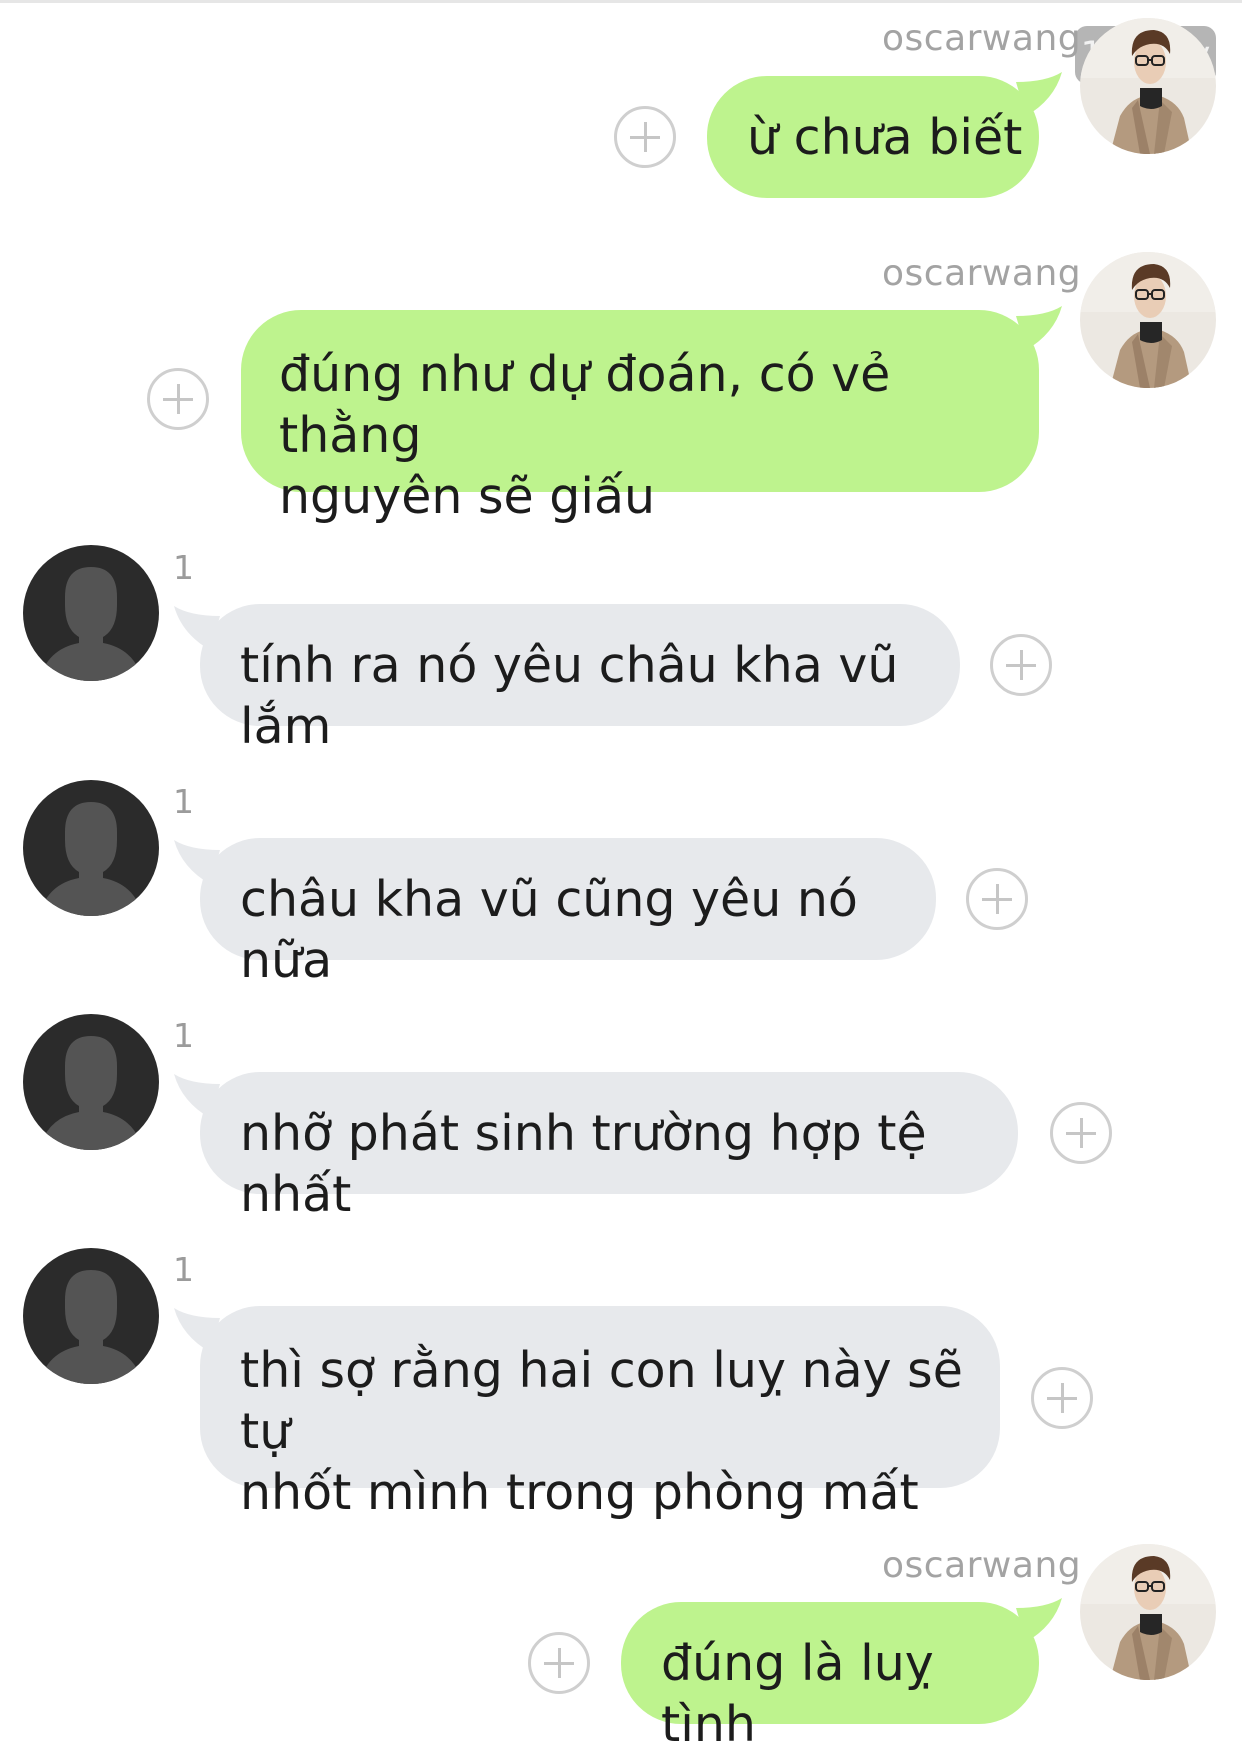 This screenshot has width=1242, height=1758. I want to click on top-divider, so click(621, 1).